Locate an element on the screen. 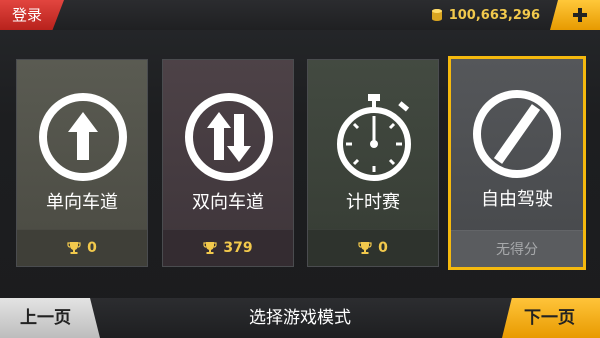  mode-label: 单向车道 is located at coordinates (82, 202).